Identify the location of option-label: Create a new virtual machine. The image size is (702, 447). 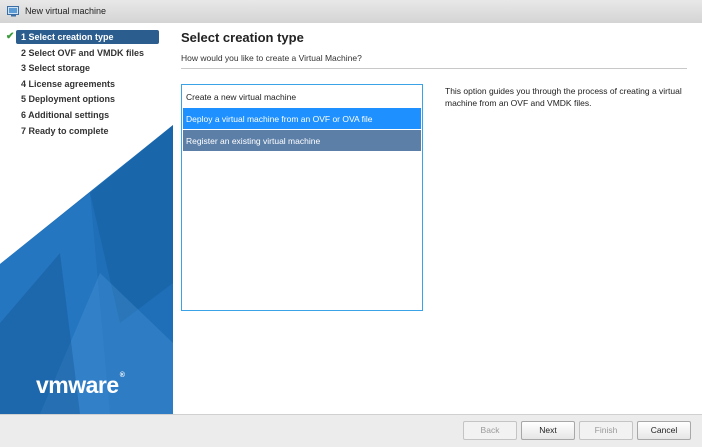
(241, 97).